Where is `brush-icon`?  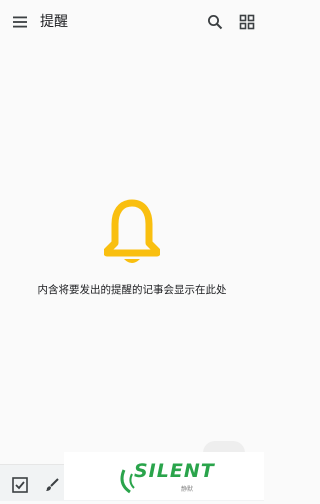 brush-icon is located at coordinates (52, 485).